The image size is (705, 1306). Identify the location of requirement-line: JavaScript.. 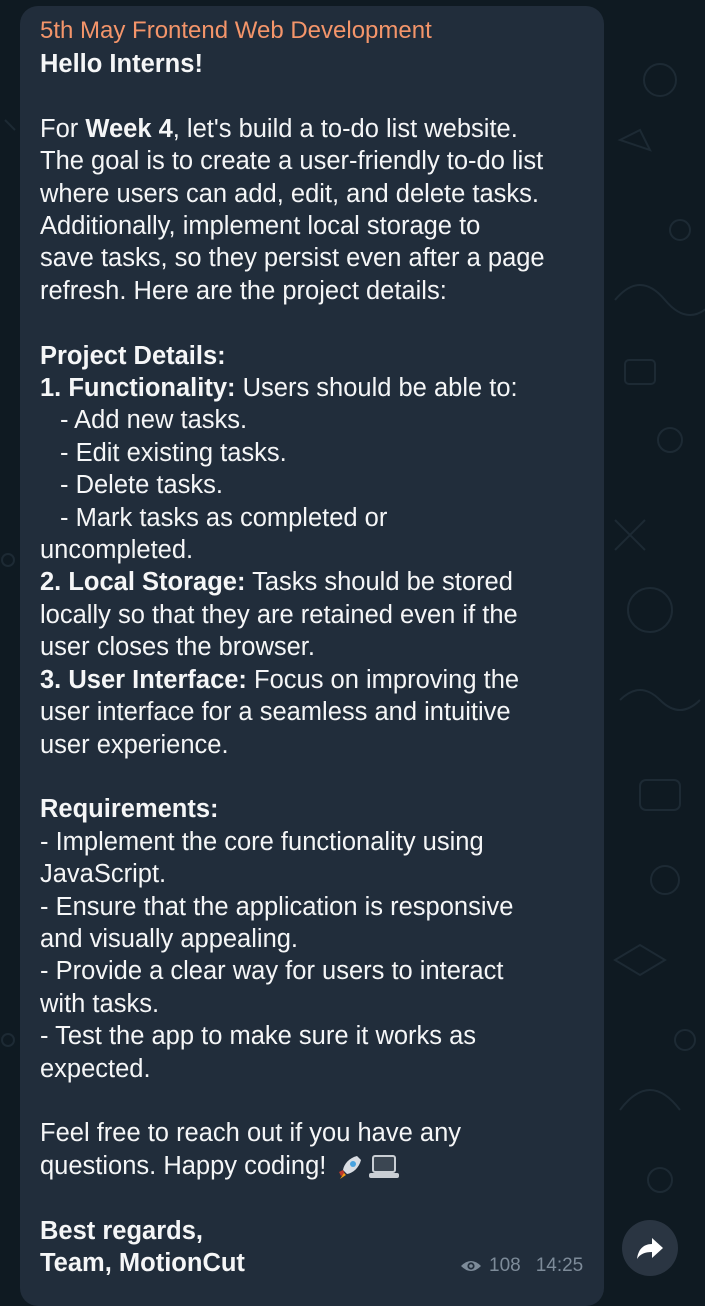
(103, 874).